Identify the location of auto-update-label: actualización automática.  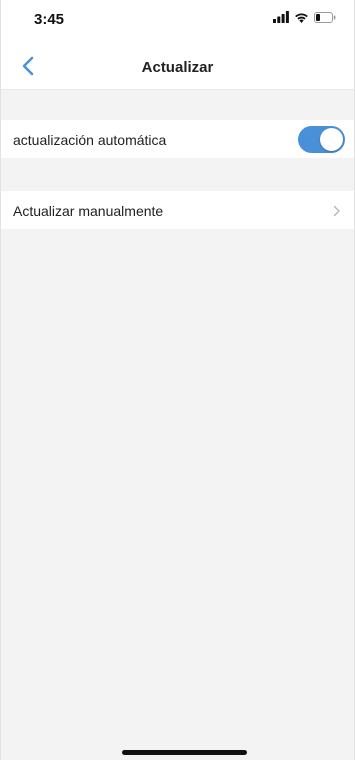
(90, 140).